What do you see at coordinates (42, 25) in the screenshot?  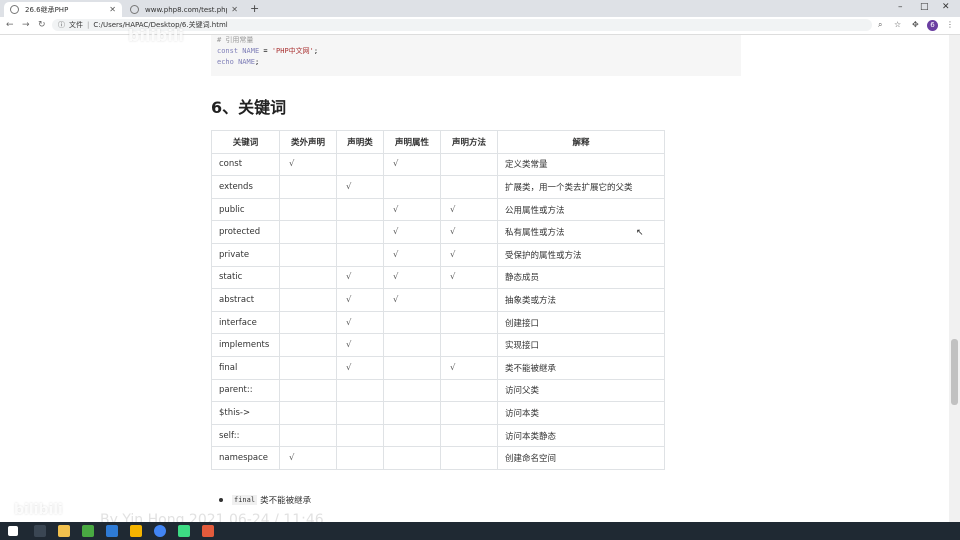 I see `reload-icon: ↻` at bounding box center [42, 25].